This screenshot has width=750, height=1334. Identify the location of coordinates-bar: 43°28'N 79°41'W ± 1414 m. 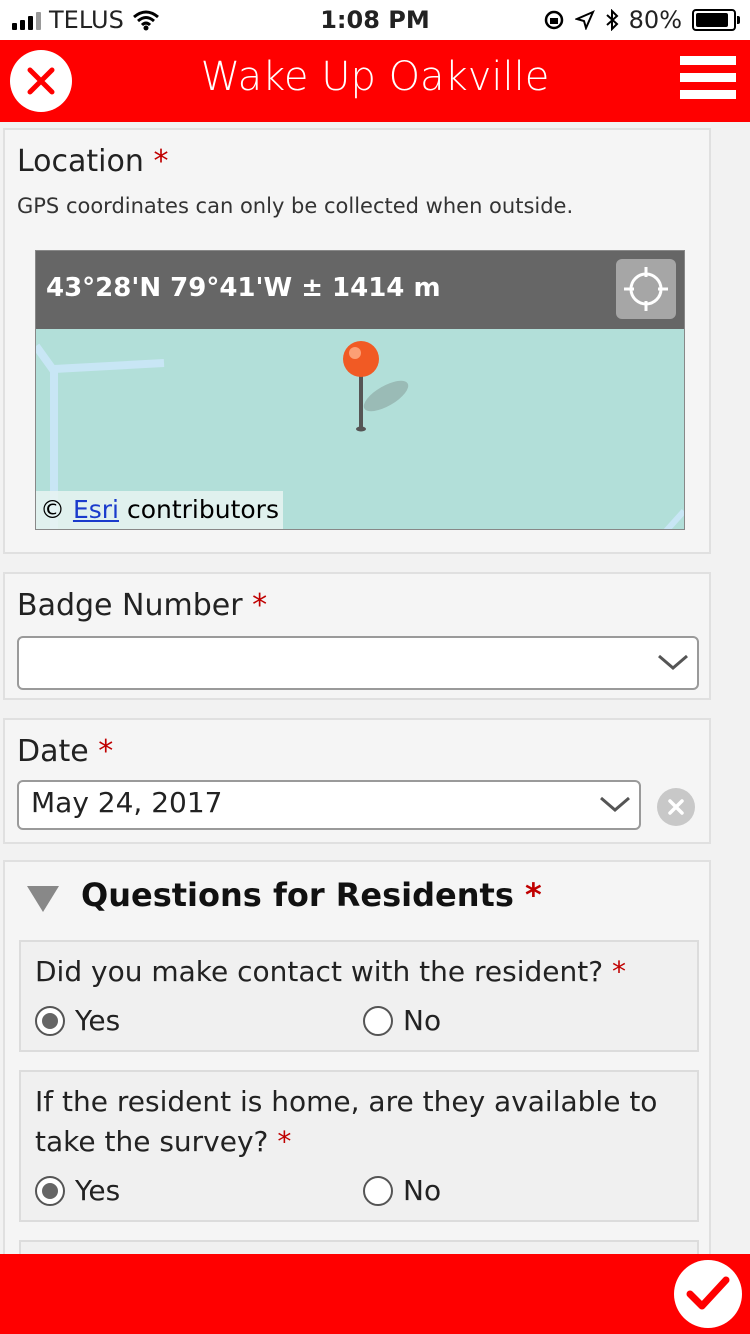
(360, 290).